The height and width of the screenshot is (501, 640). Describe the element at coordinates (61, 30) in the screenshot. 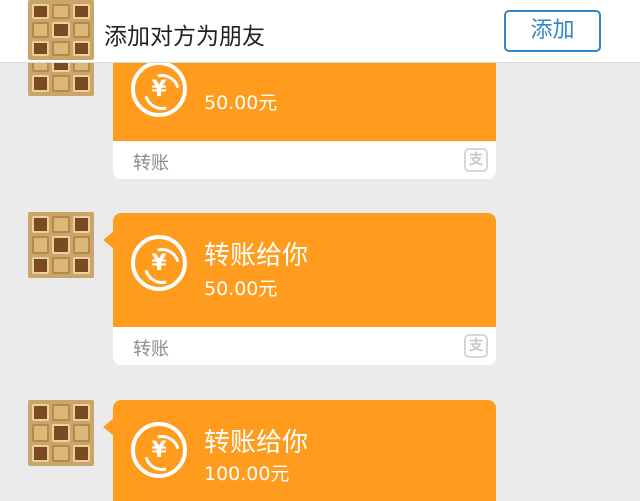

I see `contact-avatar` at that location.